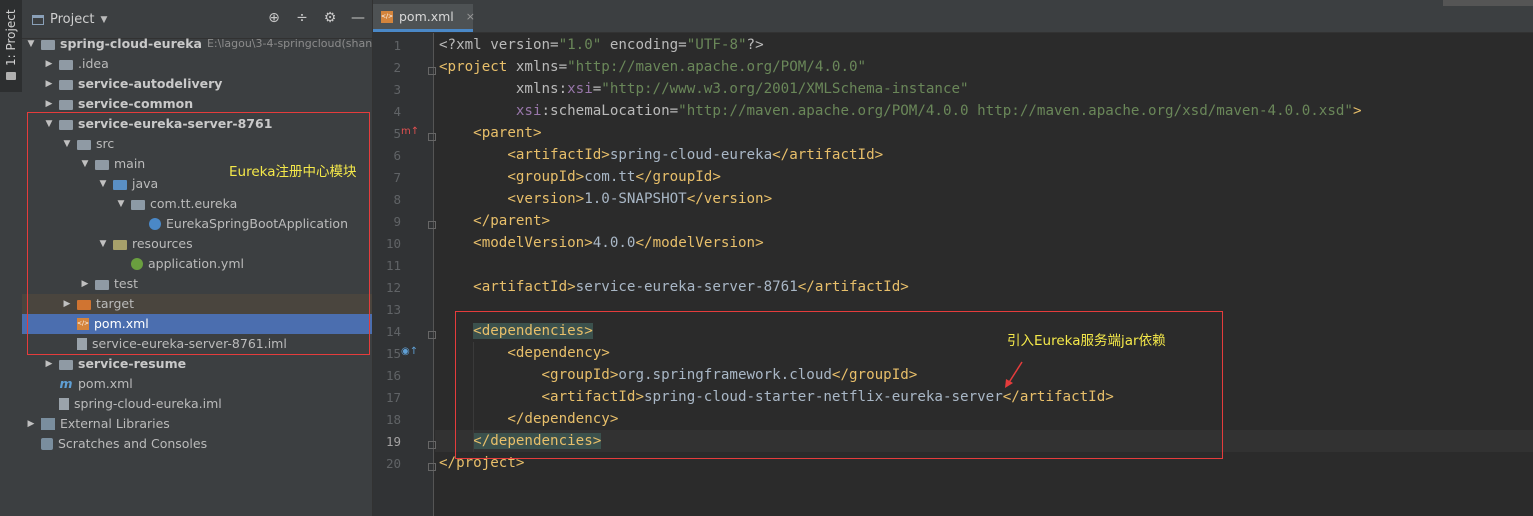 The width and height of the screenshot is (1533, 516). Describe the element at coordinates (115, 303) in the screenshot. I see `tree-item-label: target` at that location.